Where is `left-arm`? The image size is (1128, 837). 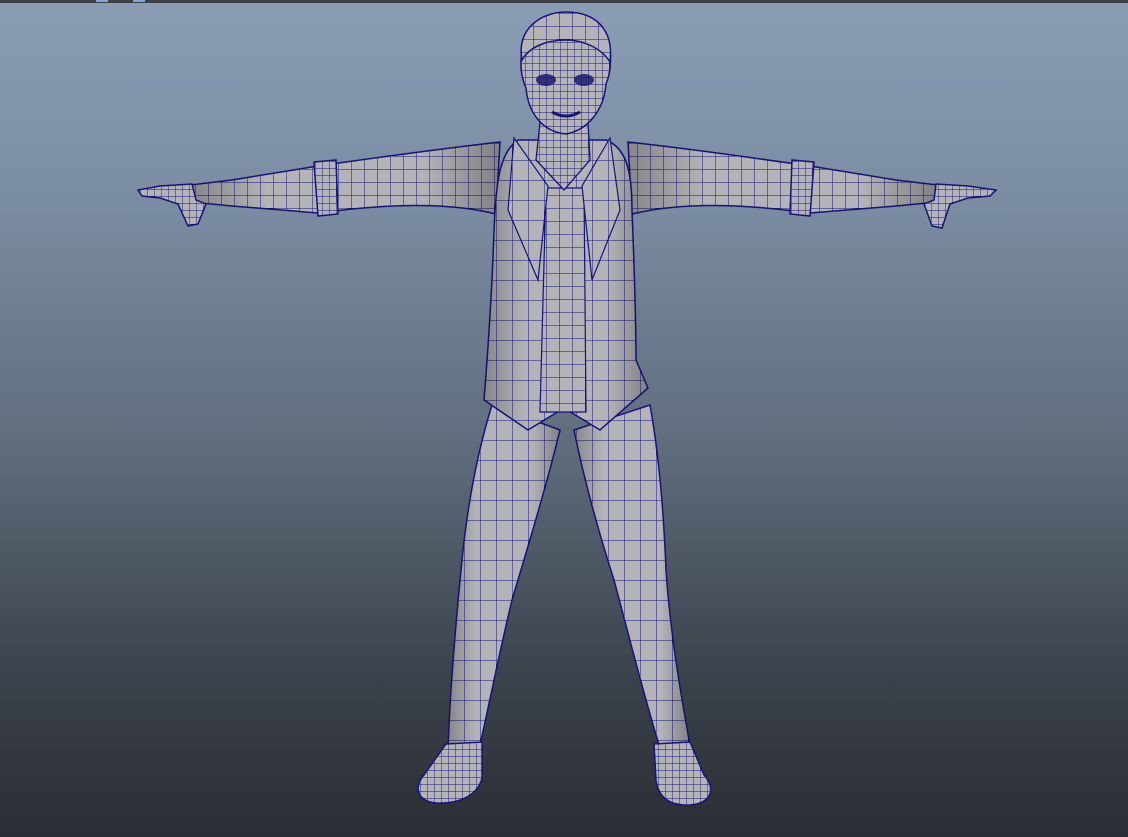 left-arm is located at coordinates (318, 184).